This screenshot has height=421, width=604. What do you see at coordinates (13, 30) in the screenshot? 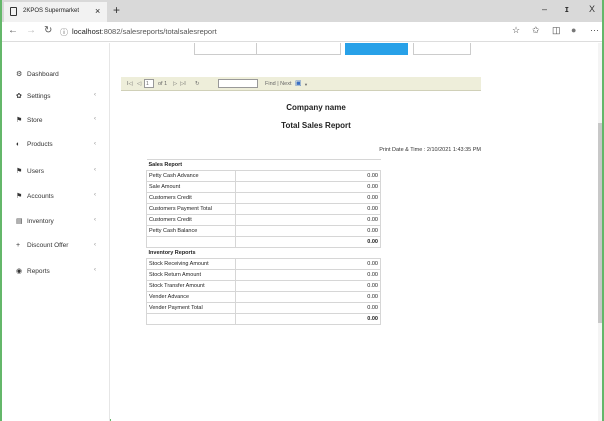
I see `back-icon: ←` at bounding box center [13, 30].